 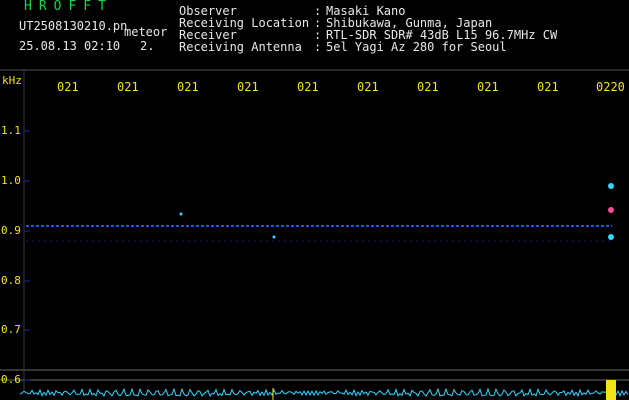 I want to click on freq-tick: 1.1, so click(x=11, y=130).